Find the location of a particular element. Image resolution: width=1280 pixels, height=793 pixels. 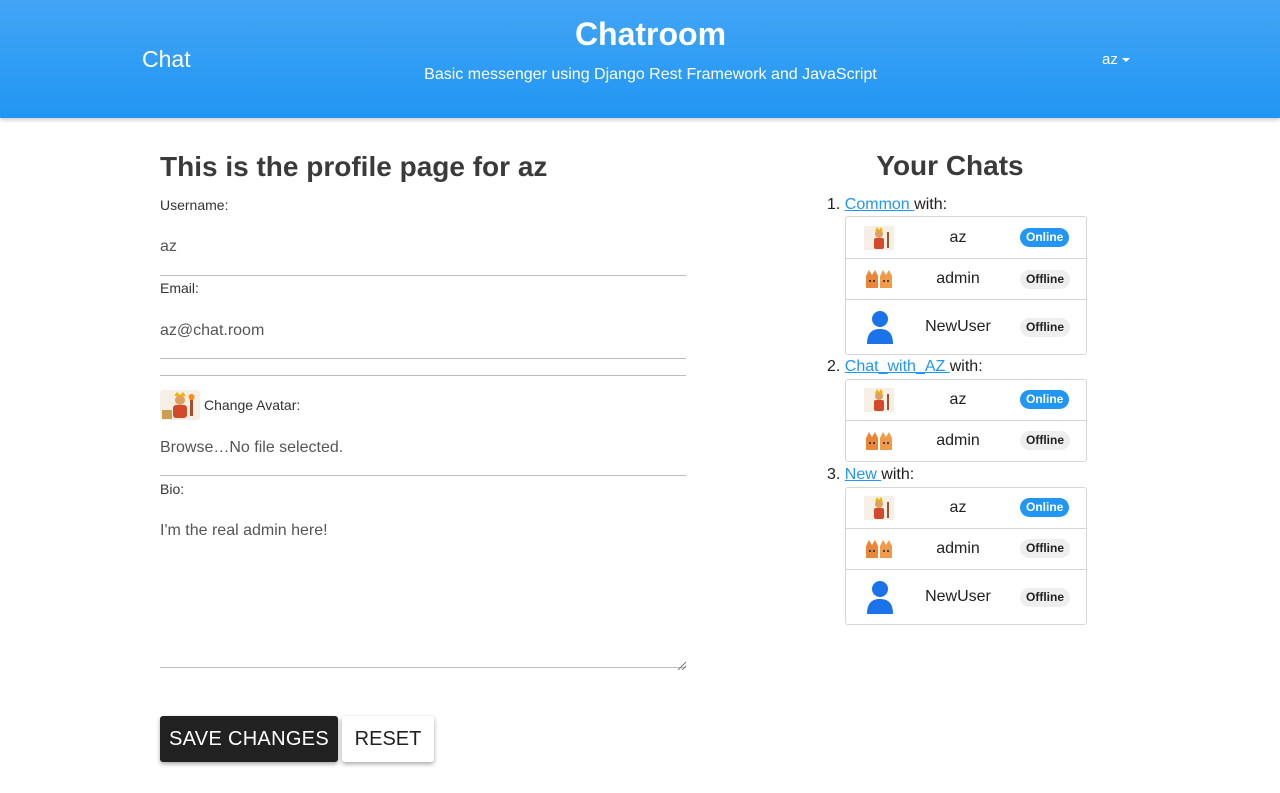

chat-list-item: 2. Chat_with_AZ with: is located at coordinates (905, 367).